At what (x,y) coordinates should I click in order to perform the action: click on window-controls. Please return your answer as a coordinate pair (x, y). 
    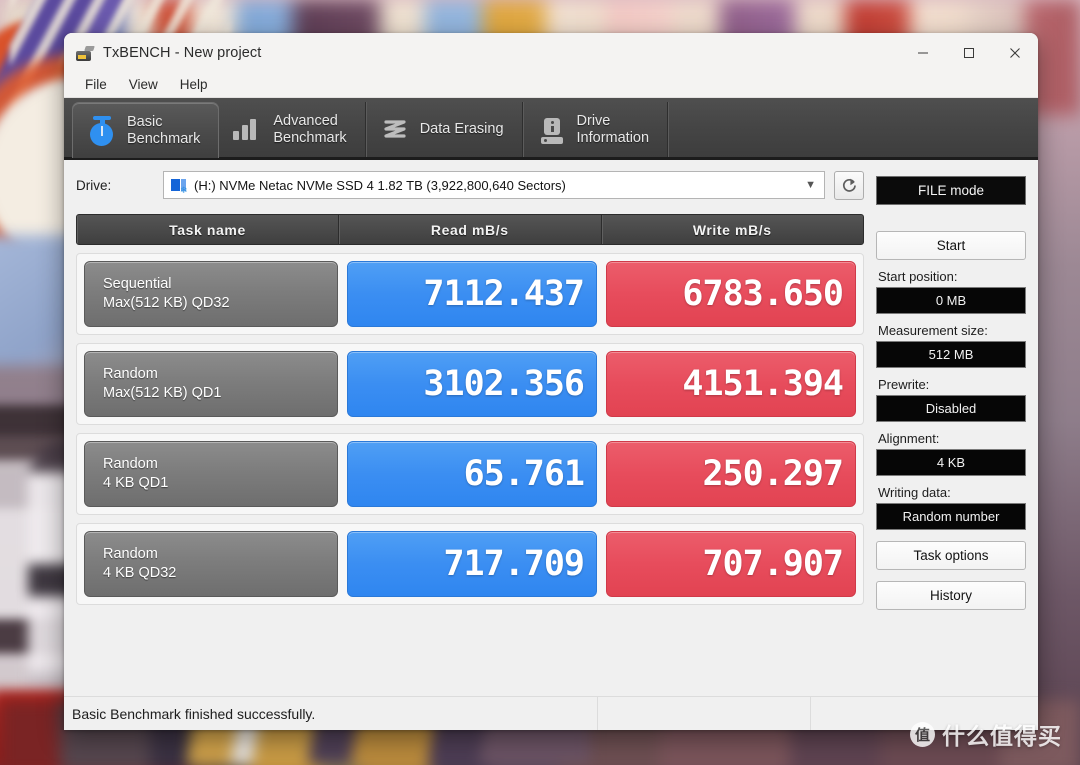
    Looking at the image, I should click on (969, 52).